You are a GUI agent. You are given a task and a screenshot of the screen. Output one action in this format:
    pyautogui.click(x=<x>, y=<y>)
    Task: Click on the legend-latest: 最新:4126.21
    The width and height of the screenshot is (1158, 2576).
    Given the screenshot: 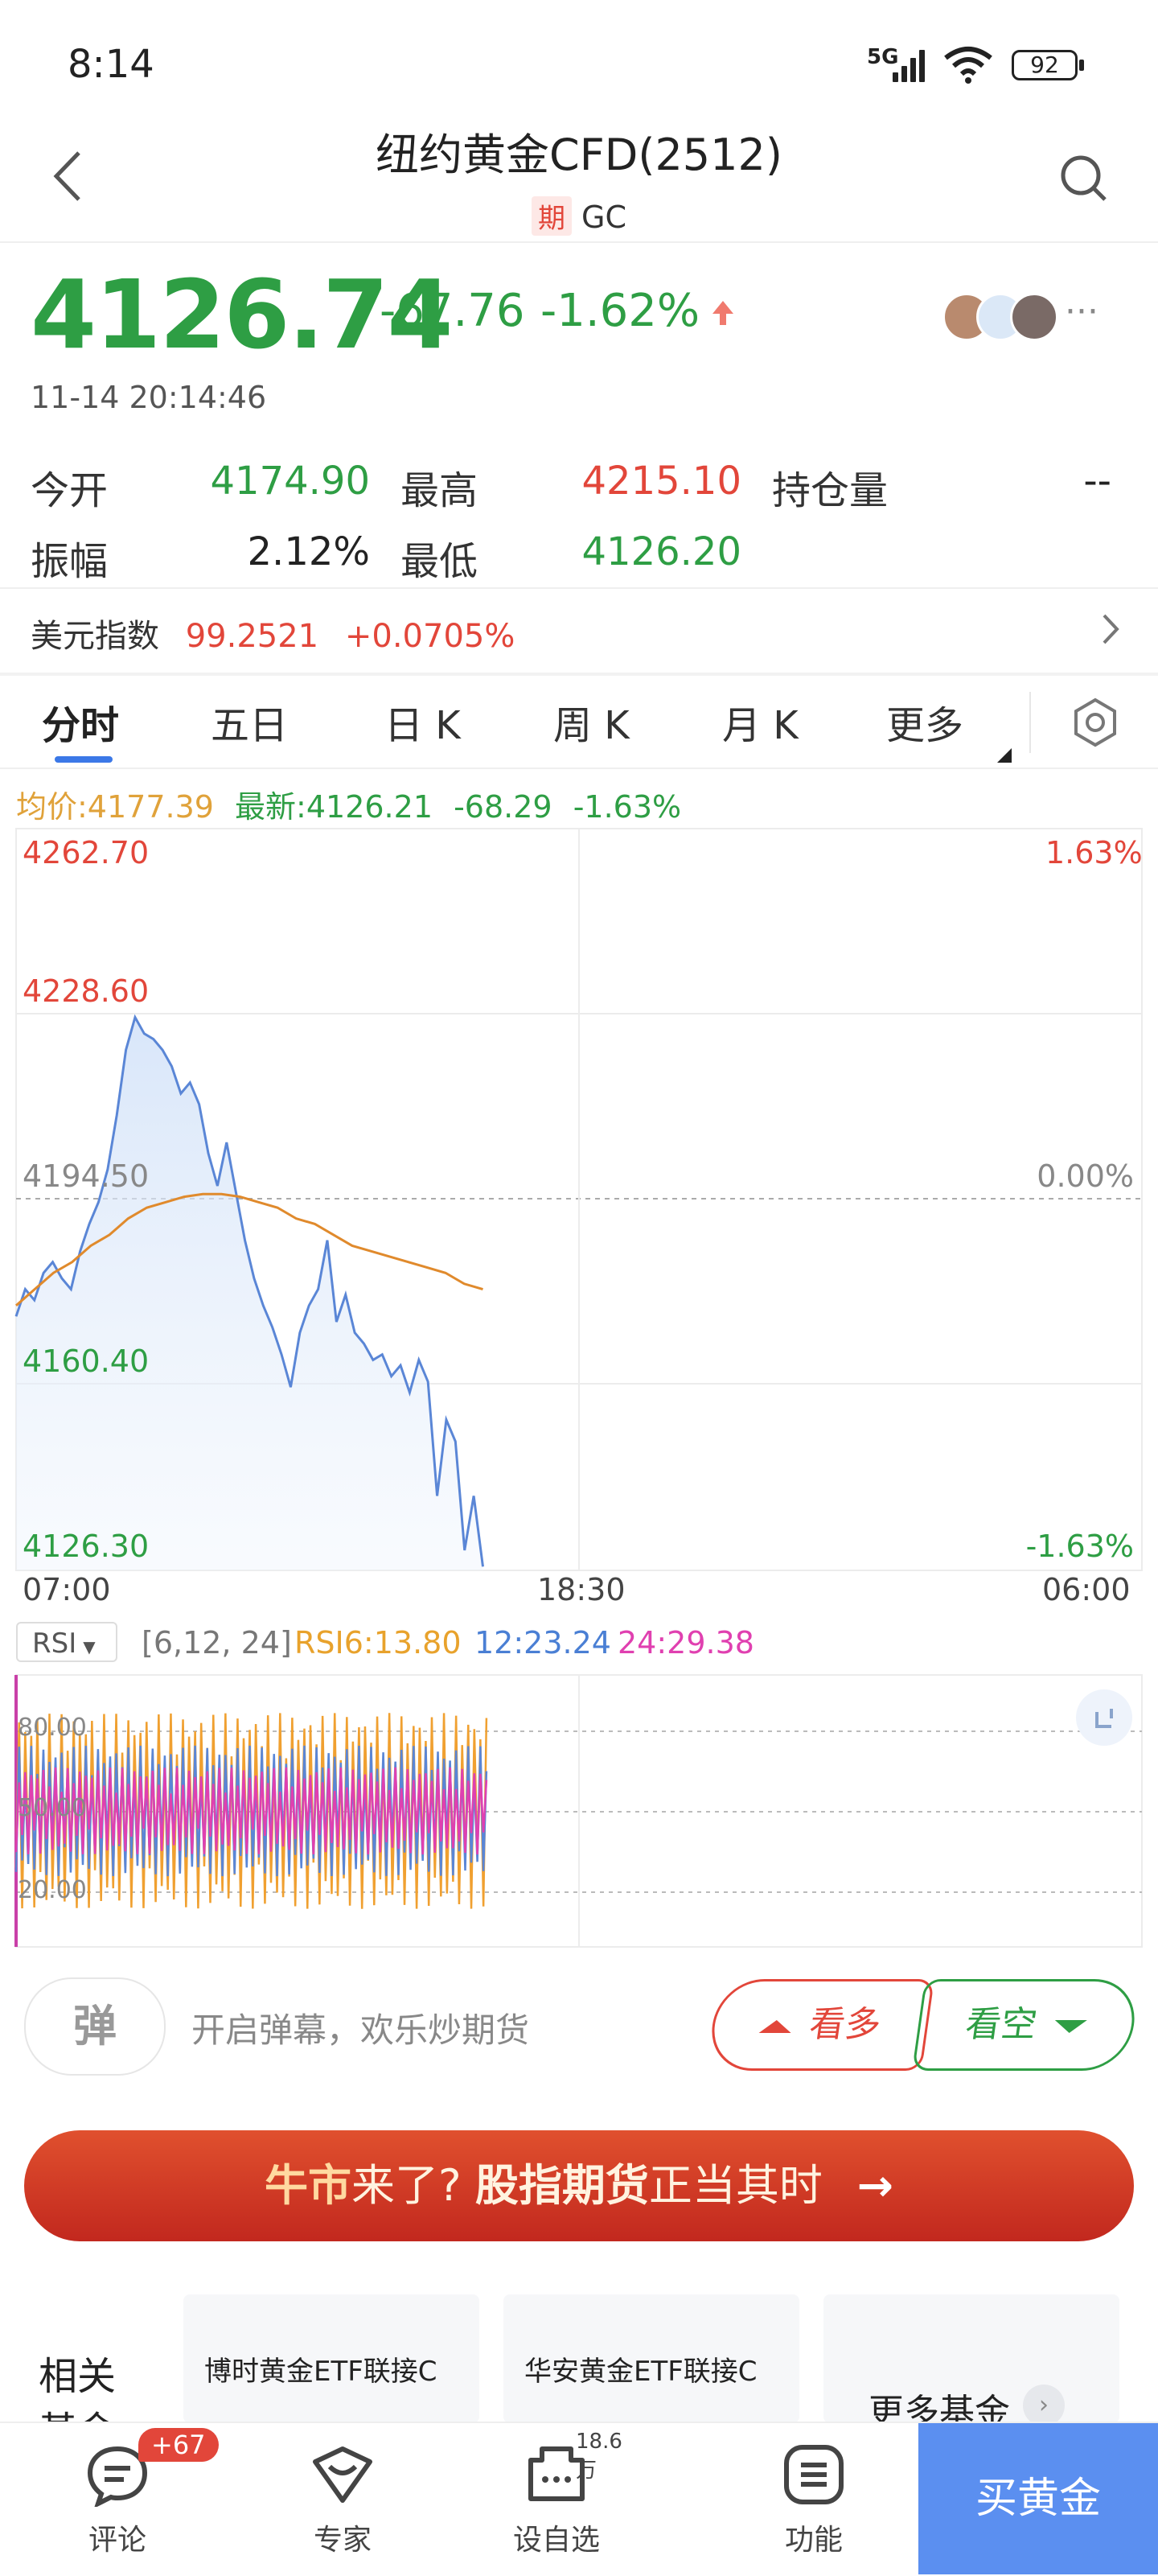 What is the action you would take?
    pyautogui.click(x=334, y=807)
    